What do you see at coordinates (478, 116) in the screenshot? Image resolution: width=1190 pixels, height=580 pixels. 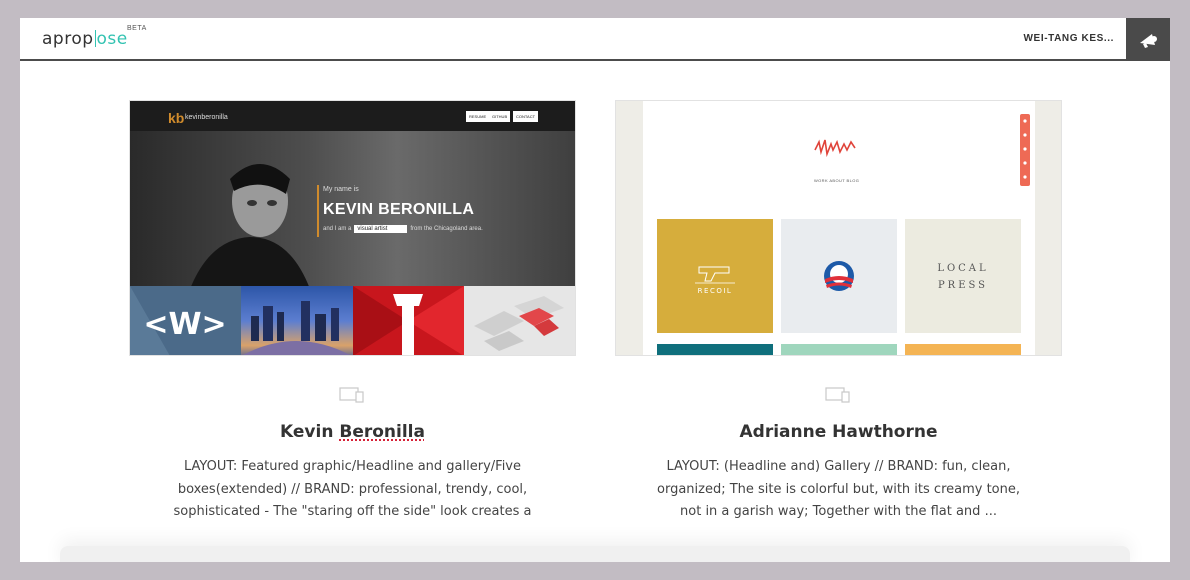 I see `thumb-nav-resume: RESUME` at bounding box center [478, 116].